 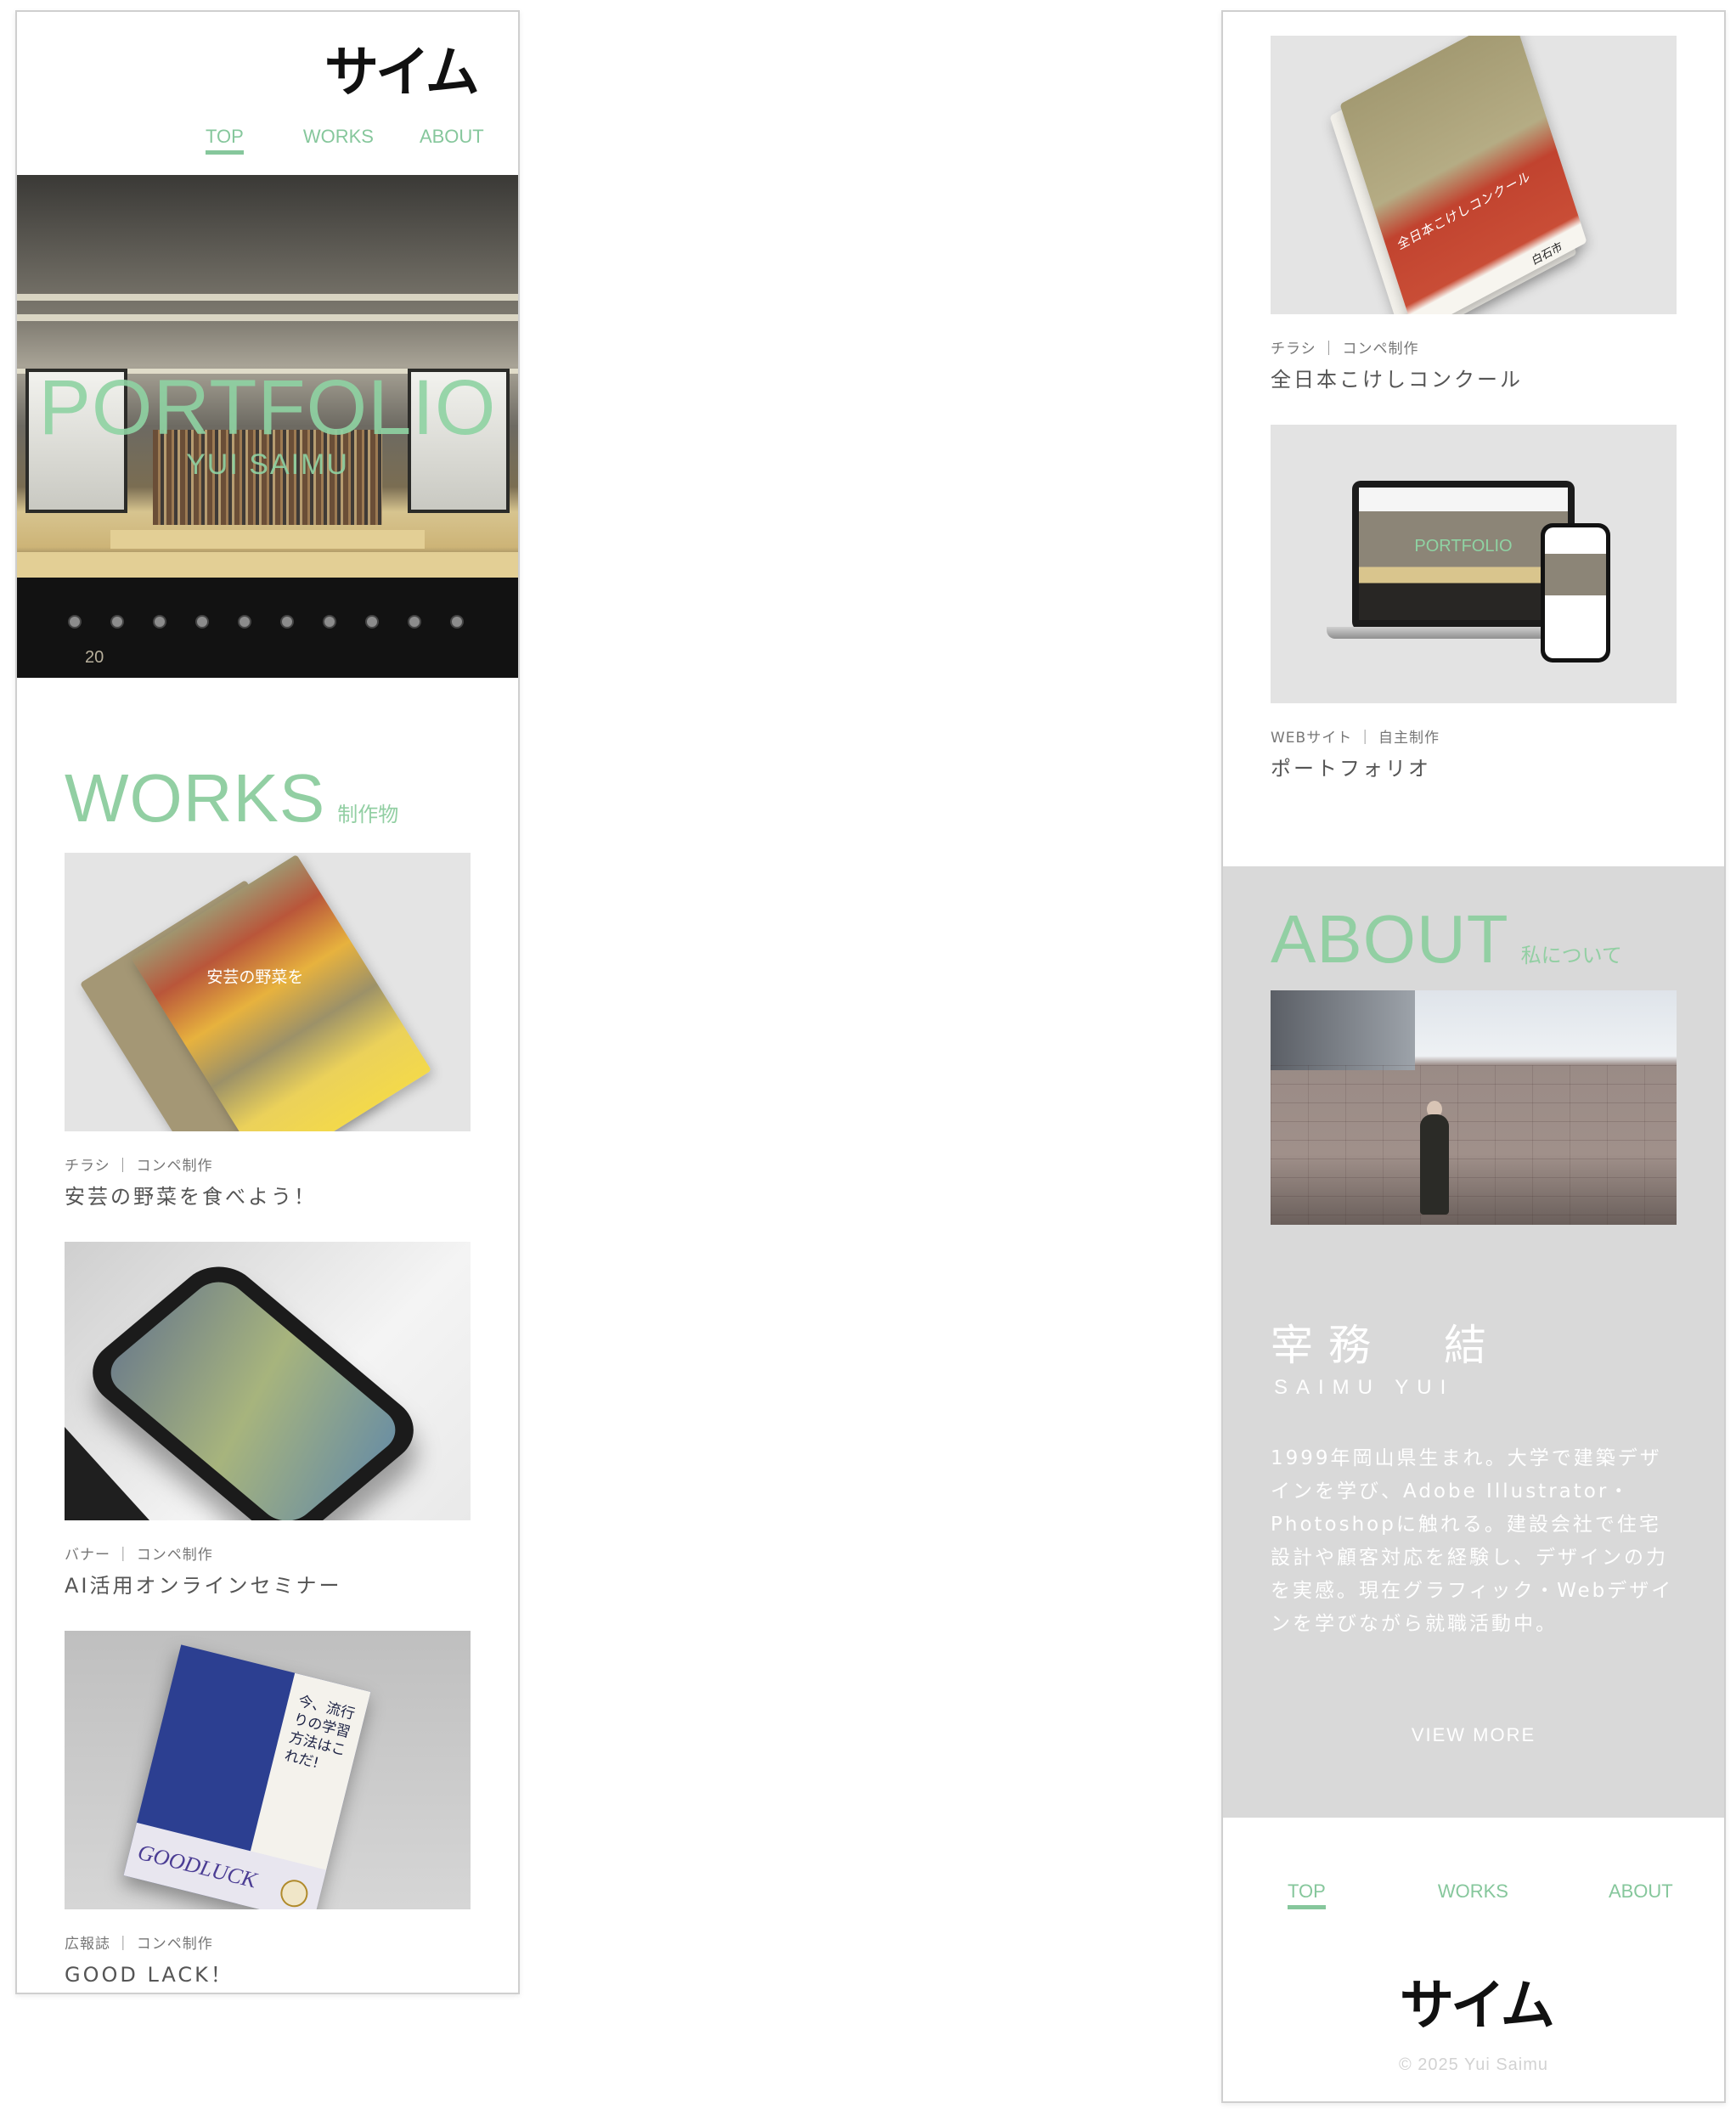 What do you see at coordinates (1641, 1891) in the screenshot?
I see `footer-nav-about: ABOUT` at bounding box center [1641, 1891].